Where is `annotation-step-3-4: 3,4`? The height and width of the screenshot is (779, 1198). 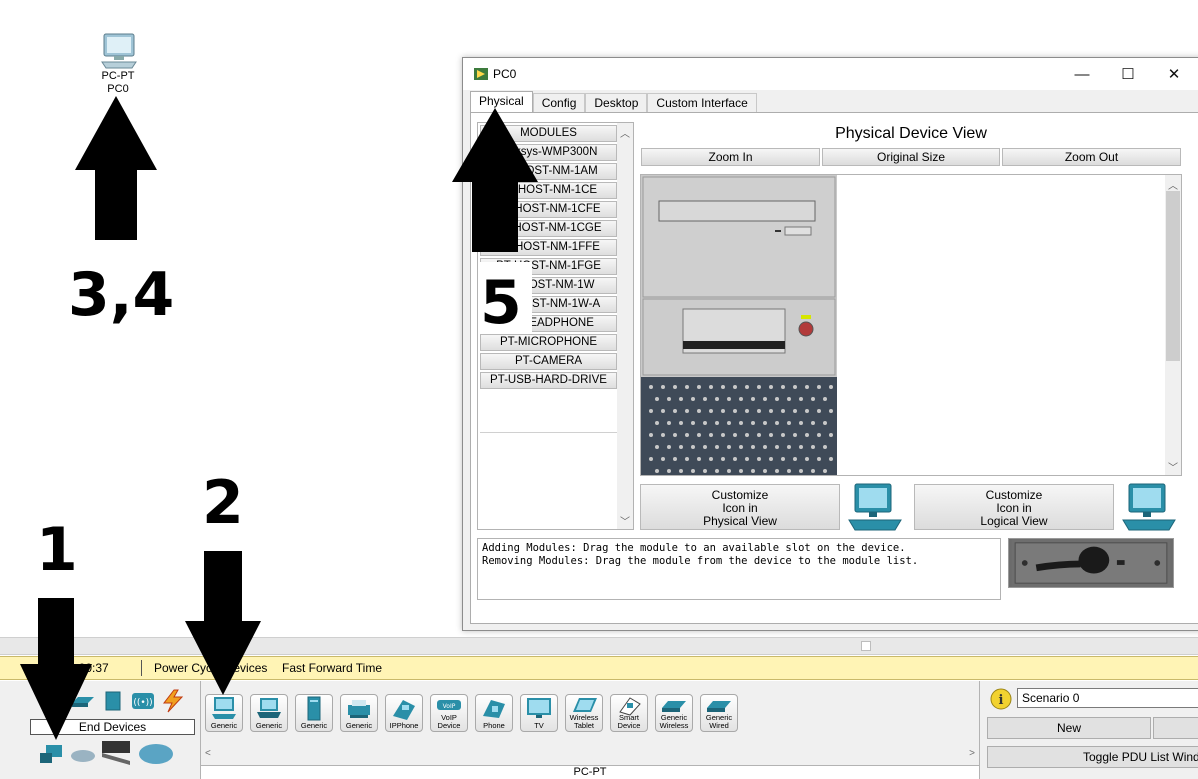
annotation-step-3-4: 3,4 is located at coordinates (121, 295).